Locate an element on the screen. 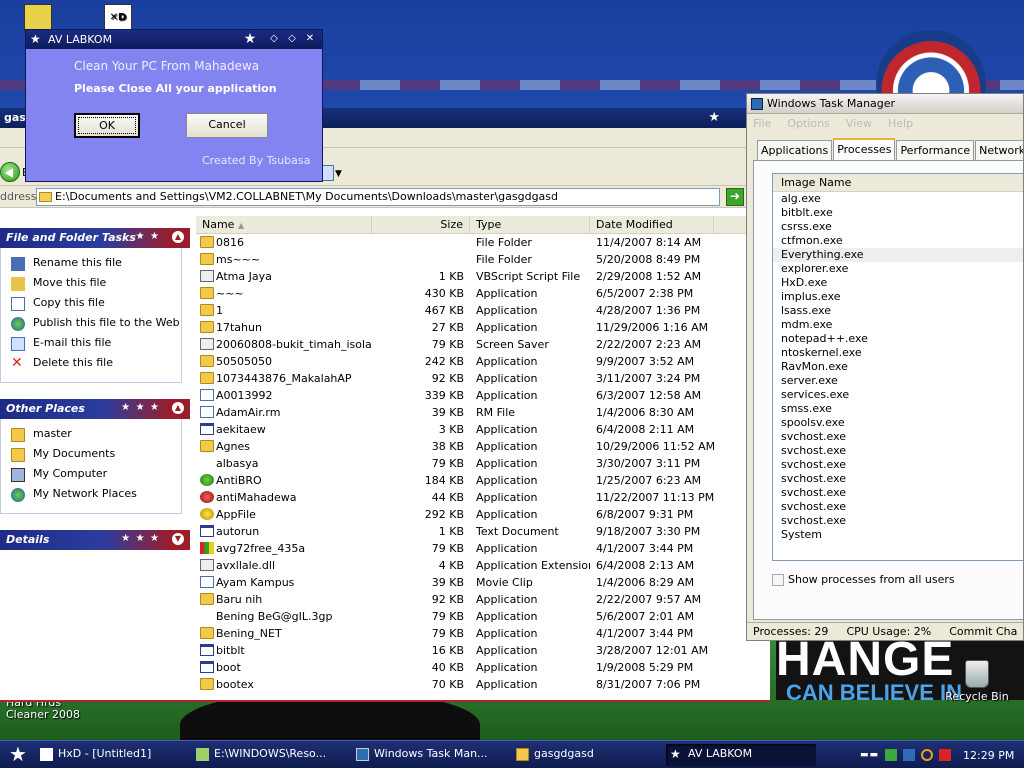  taskbar-button-explorer: gasgdgasd is located at coordinates (587, 755).